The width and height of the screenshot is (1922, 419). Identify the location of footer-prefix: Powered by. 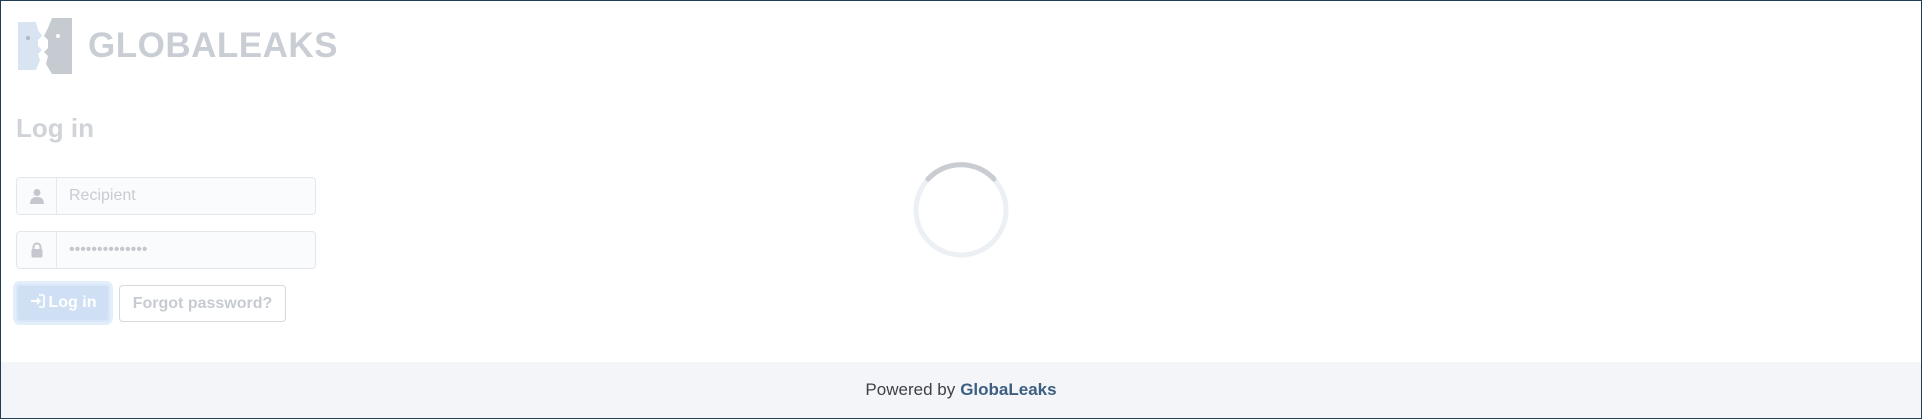
(910, 389).